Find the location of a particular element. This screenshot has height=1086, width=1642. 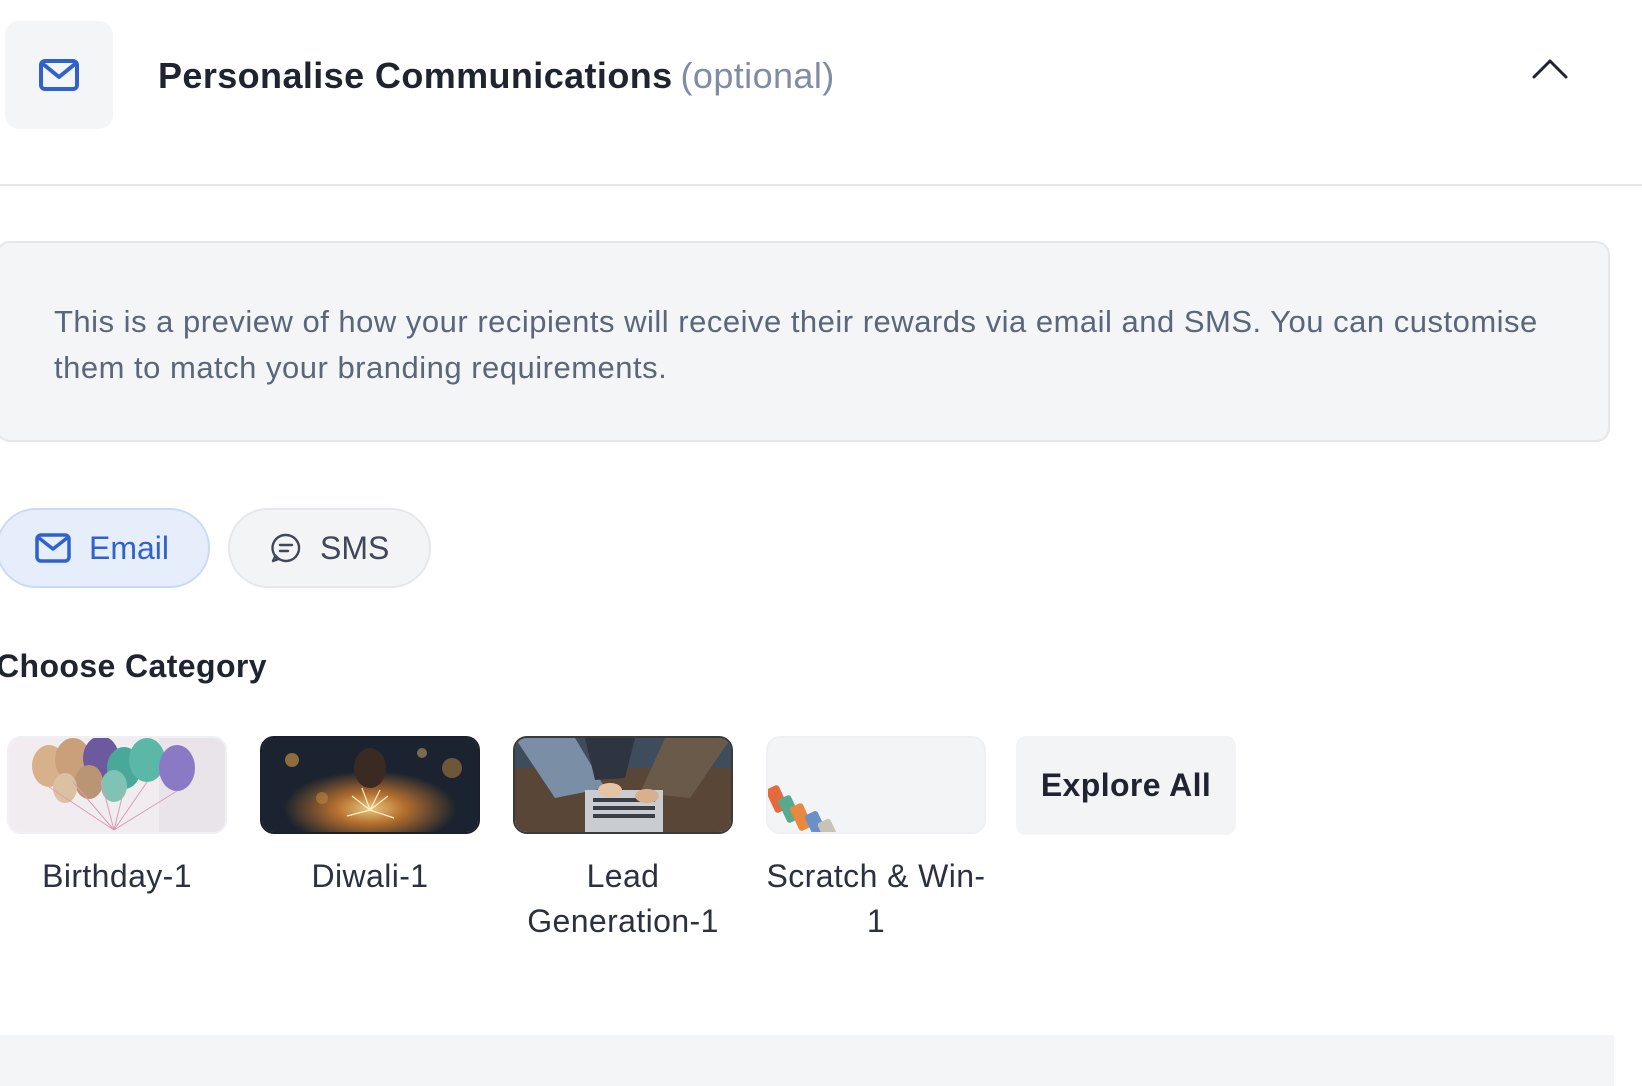

tab-email: Email is located at coordinates (105, 548).